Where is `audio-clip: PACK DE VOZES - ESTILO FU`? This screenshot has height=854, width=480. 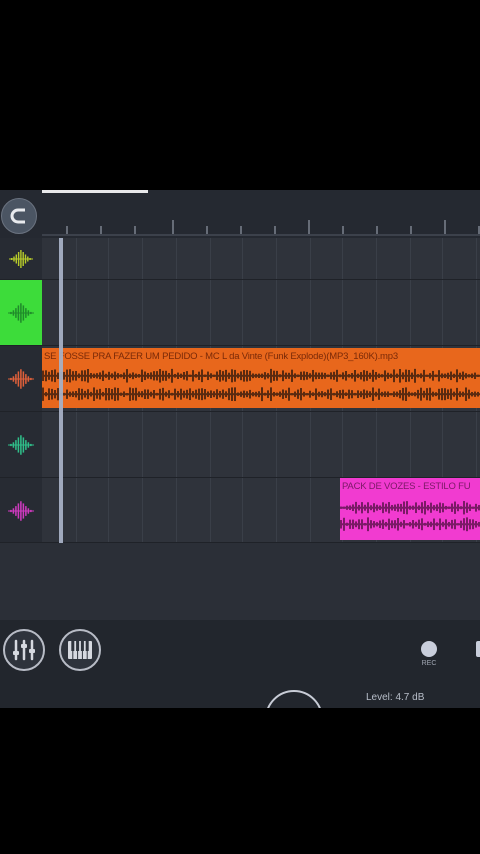
audio-clip: PACK DE VOZES - ESTILO FU is located at coordinates (410, 509).